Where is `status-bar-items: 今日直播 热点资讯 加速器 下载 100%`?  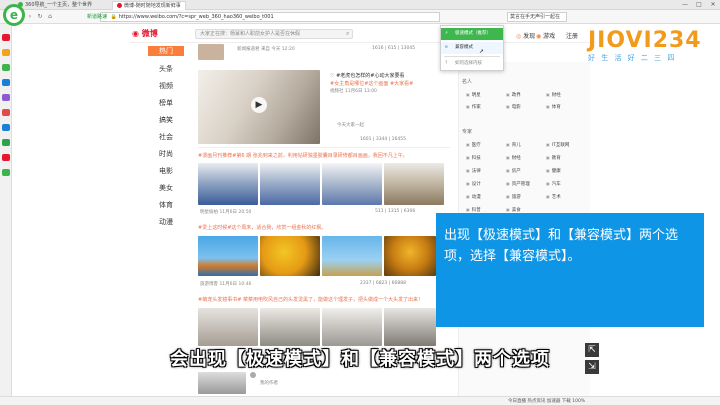
status-bar-items: 今日直播 热点资讯 加速器 下载 100% is located at coordinates (546, 401).